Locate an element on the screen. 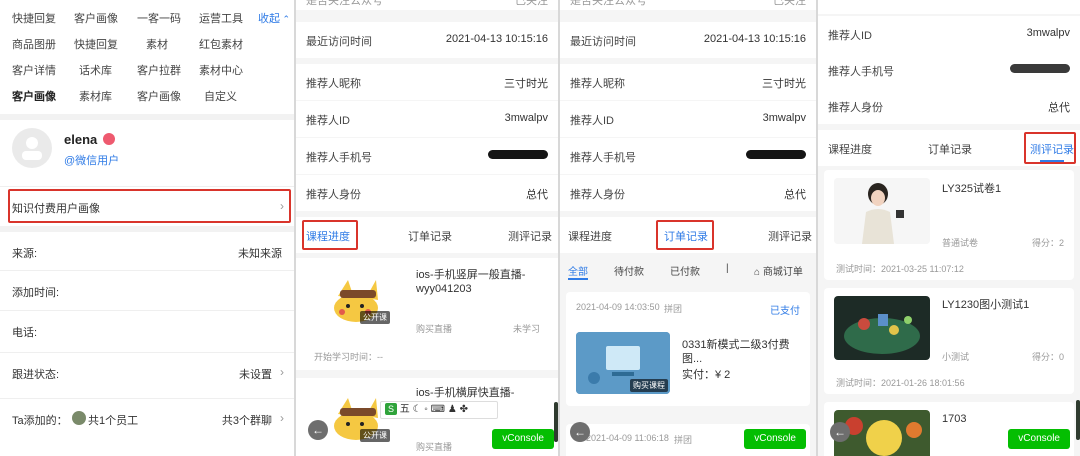 Image resolution: width=1080 pixels, height=456 pixels. subtab-all: 全部 is located at coordinates (578, 270).